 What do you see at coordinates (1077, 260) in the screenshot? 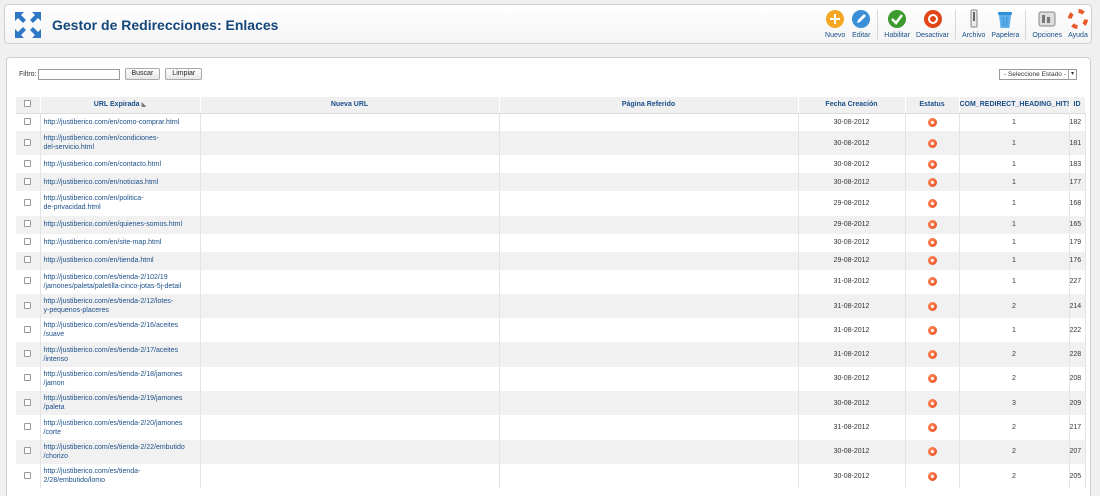
I see `id-cell: 176` at bounding box center [1077, 260].